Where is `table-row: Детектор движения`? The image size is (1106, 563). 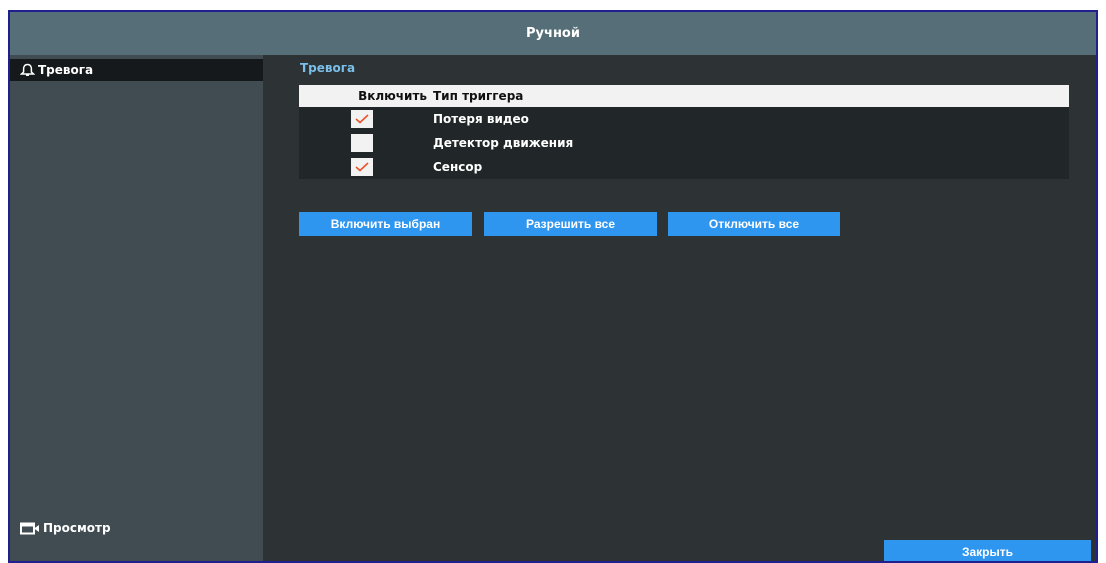
table-row: Детектор движения is located at coordinates (684, 143).